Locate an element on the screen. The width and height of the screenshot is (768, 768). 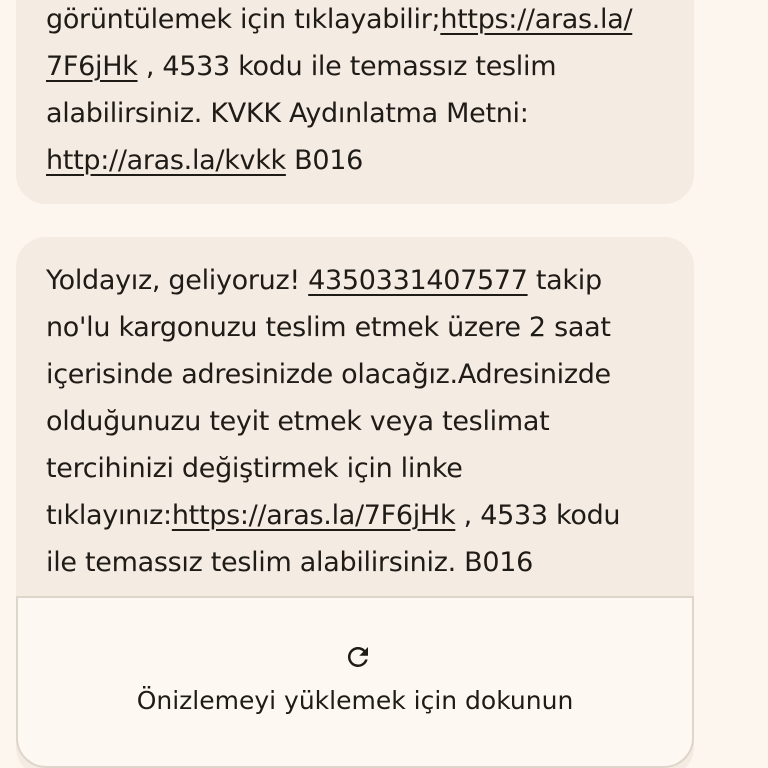
text-segment: ile temassız teslim alabilirsiniz. B016 is located at coordinates (289, 562).